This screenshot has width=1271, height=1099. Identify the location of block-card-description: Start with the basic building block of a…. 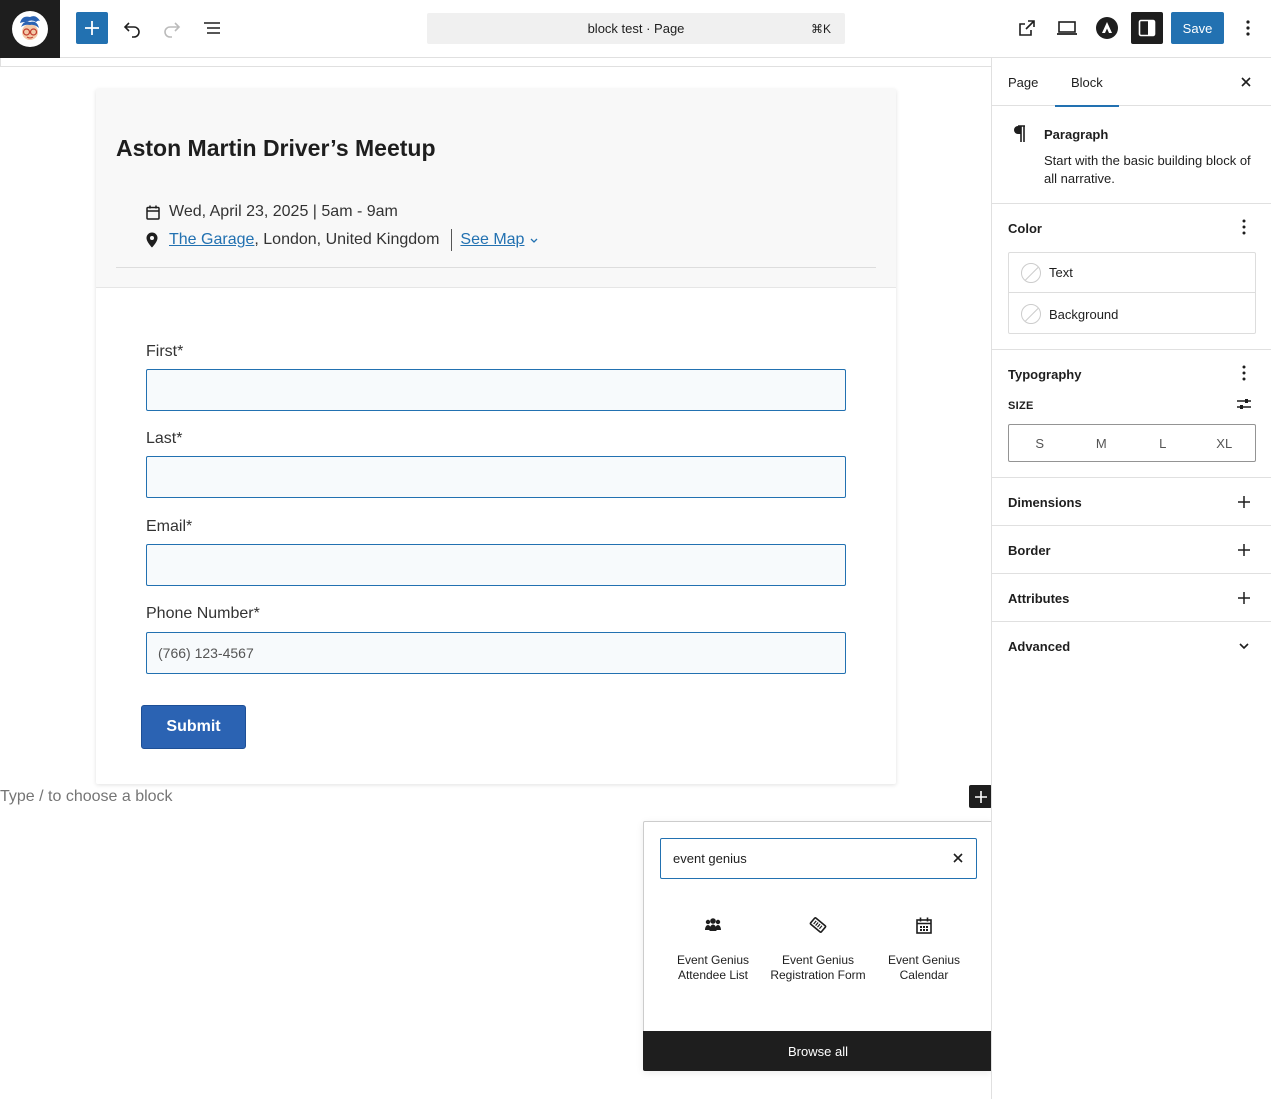
(1147, 169).